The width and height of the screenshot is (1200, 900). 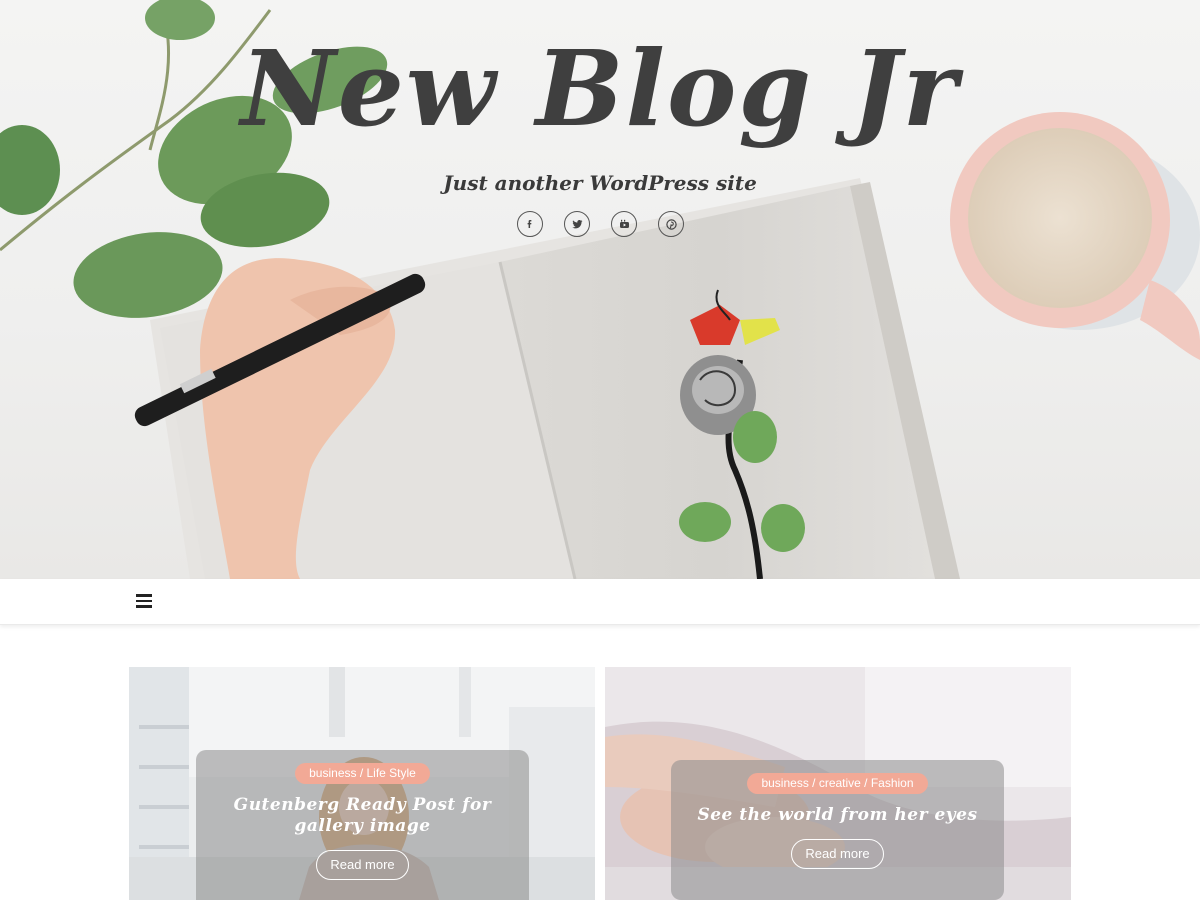 I want to click on category-links: business / creative / Fashion, so click(x=837, y=783).